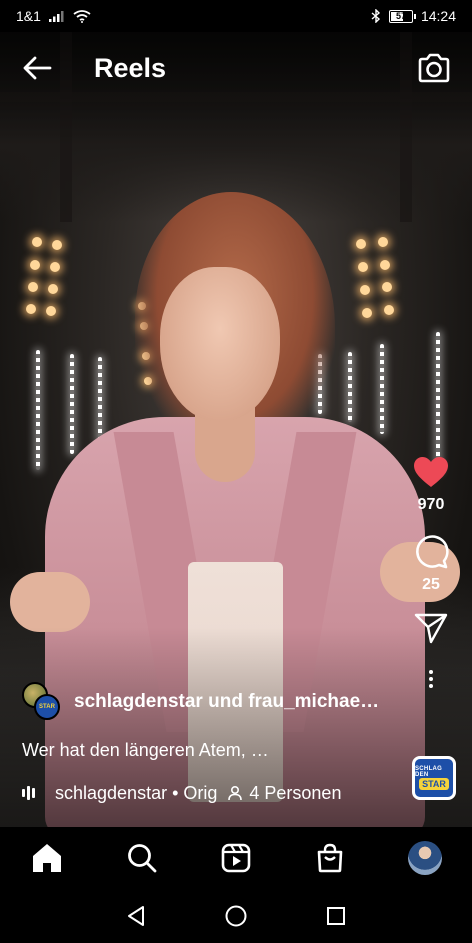 This screenshot has width=472, height=943. What do you see at coordinates (431, 504) in the screenshot?
I see `likes-count: 970` at bounding box center [431, 504].